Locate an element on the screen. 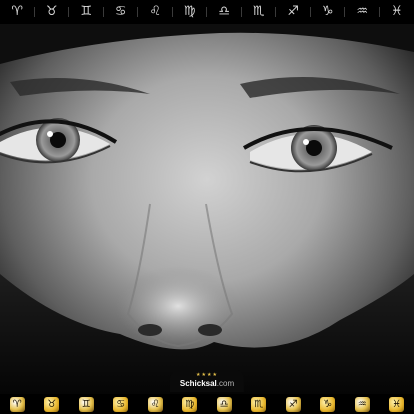 The width and height of the screenshot is (414, 414). pisces-image-icon: ♓ is located at coordinates (397, 404).